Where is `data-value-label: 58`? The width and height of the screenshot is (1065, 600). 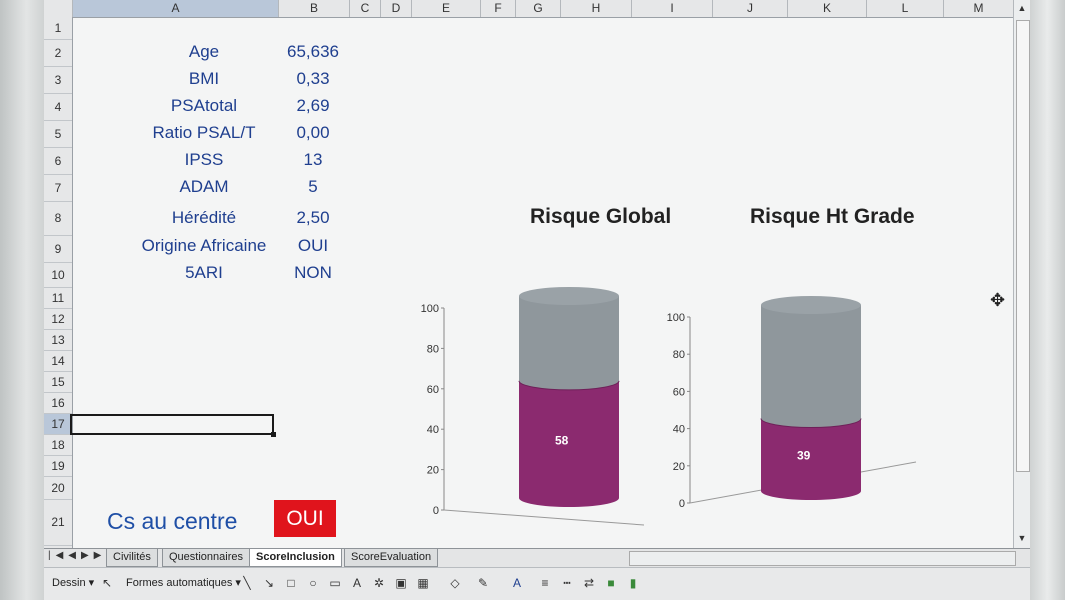
data-value-label: 58 is located at coordinates (562, 440).